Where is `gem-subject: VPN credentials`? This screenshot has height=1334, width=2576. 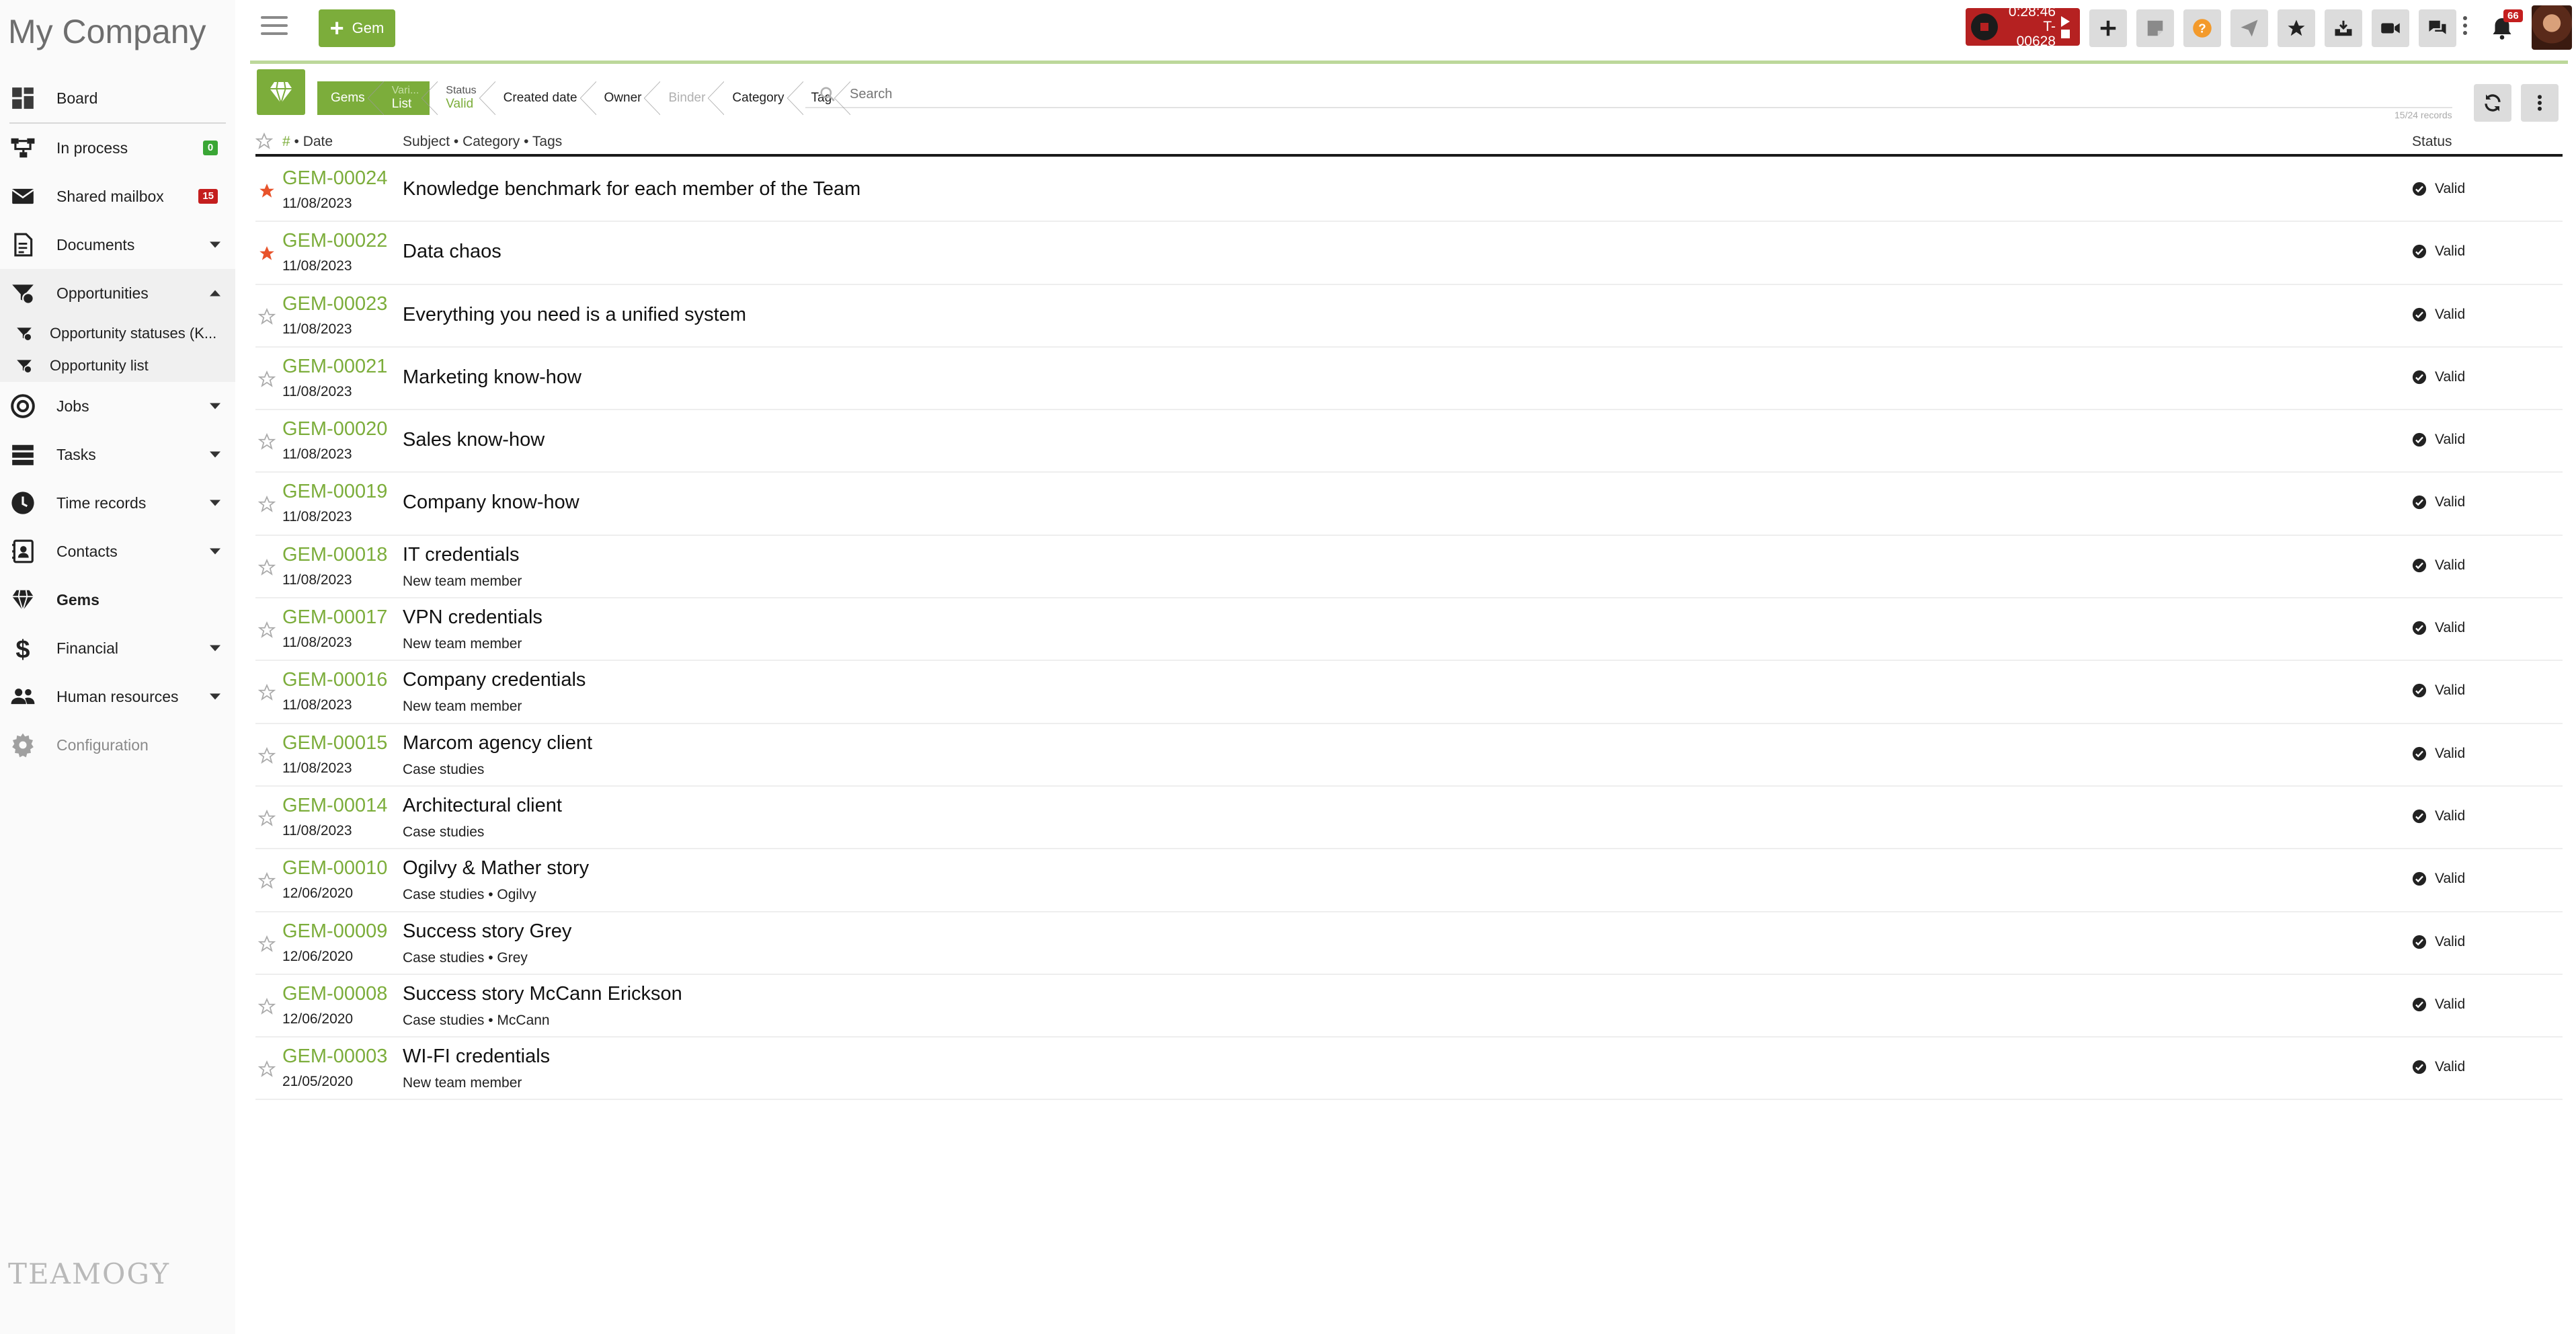 gem-subject: VPN credentials is located at coordinates (472, 617).